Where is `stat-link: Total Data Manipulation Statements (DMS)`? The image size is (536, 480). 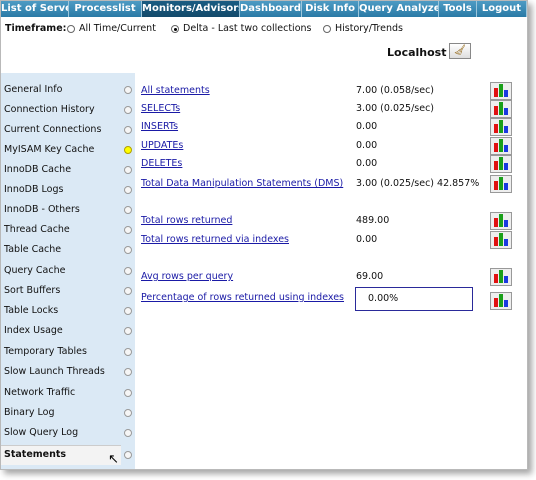
stat-link: Total Data Manipulation Statements (DMS) is located at coordinates (242, 183).